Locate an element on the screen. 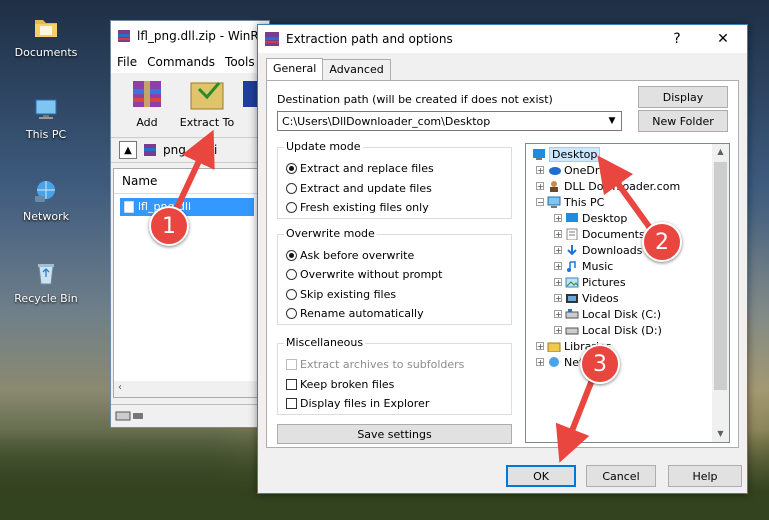  arrow-to-desktop is located at coordinates (625, 192).